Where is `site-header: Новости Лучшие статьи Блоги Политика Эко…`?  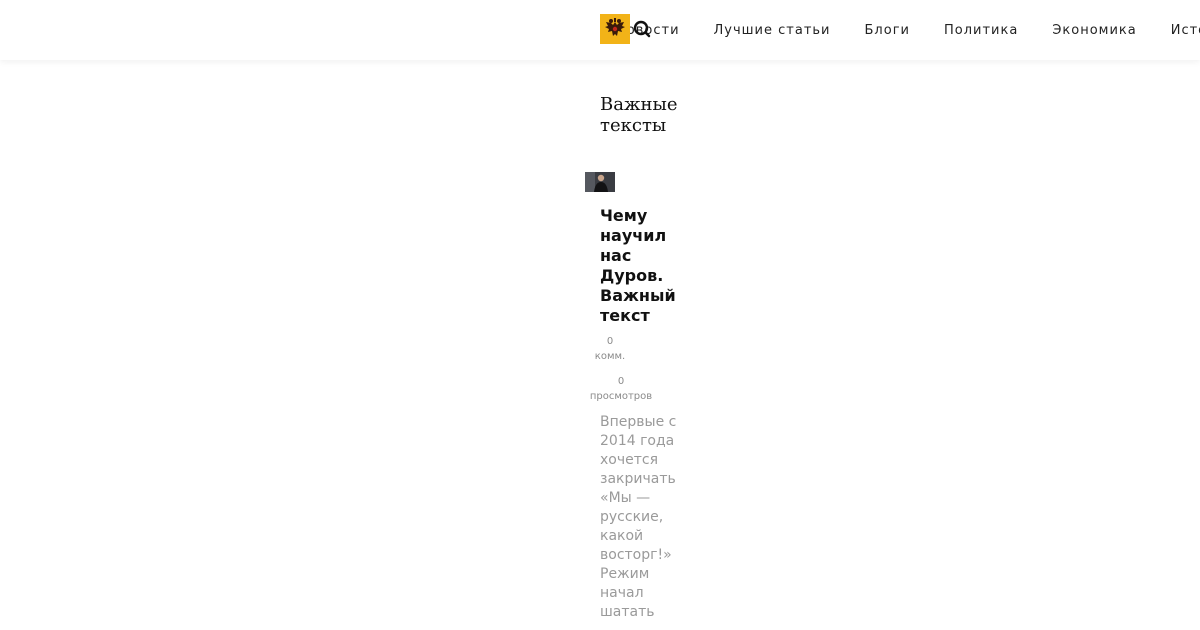 site-header: Новости Лучшие статьи Блоги Политика Эко… is located at coordinates (600, 30).